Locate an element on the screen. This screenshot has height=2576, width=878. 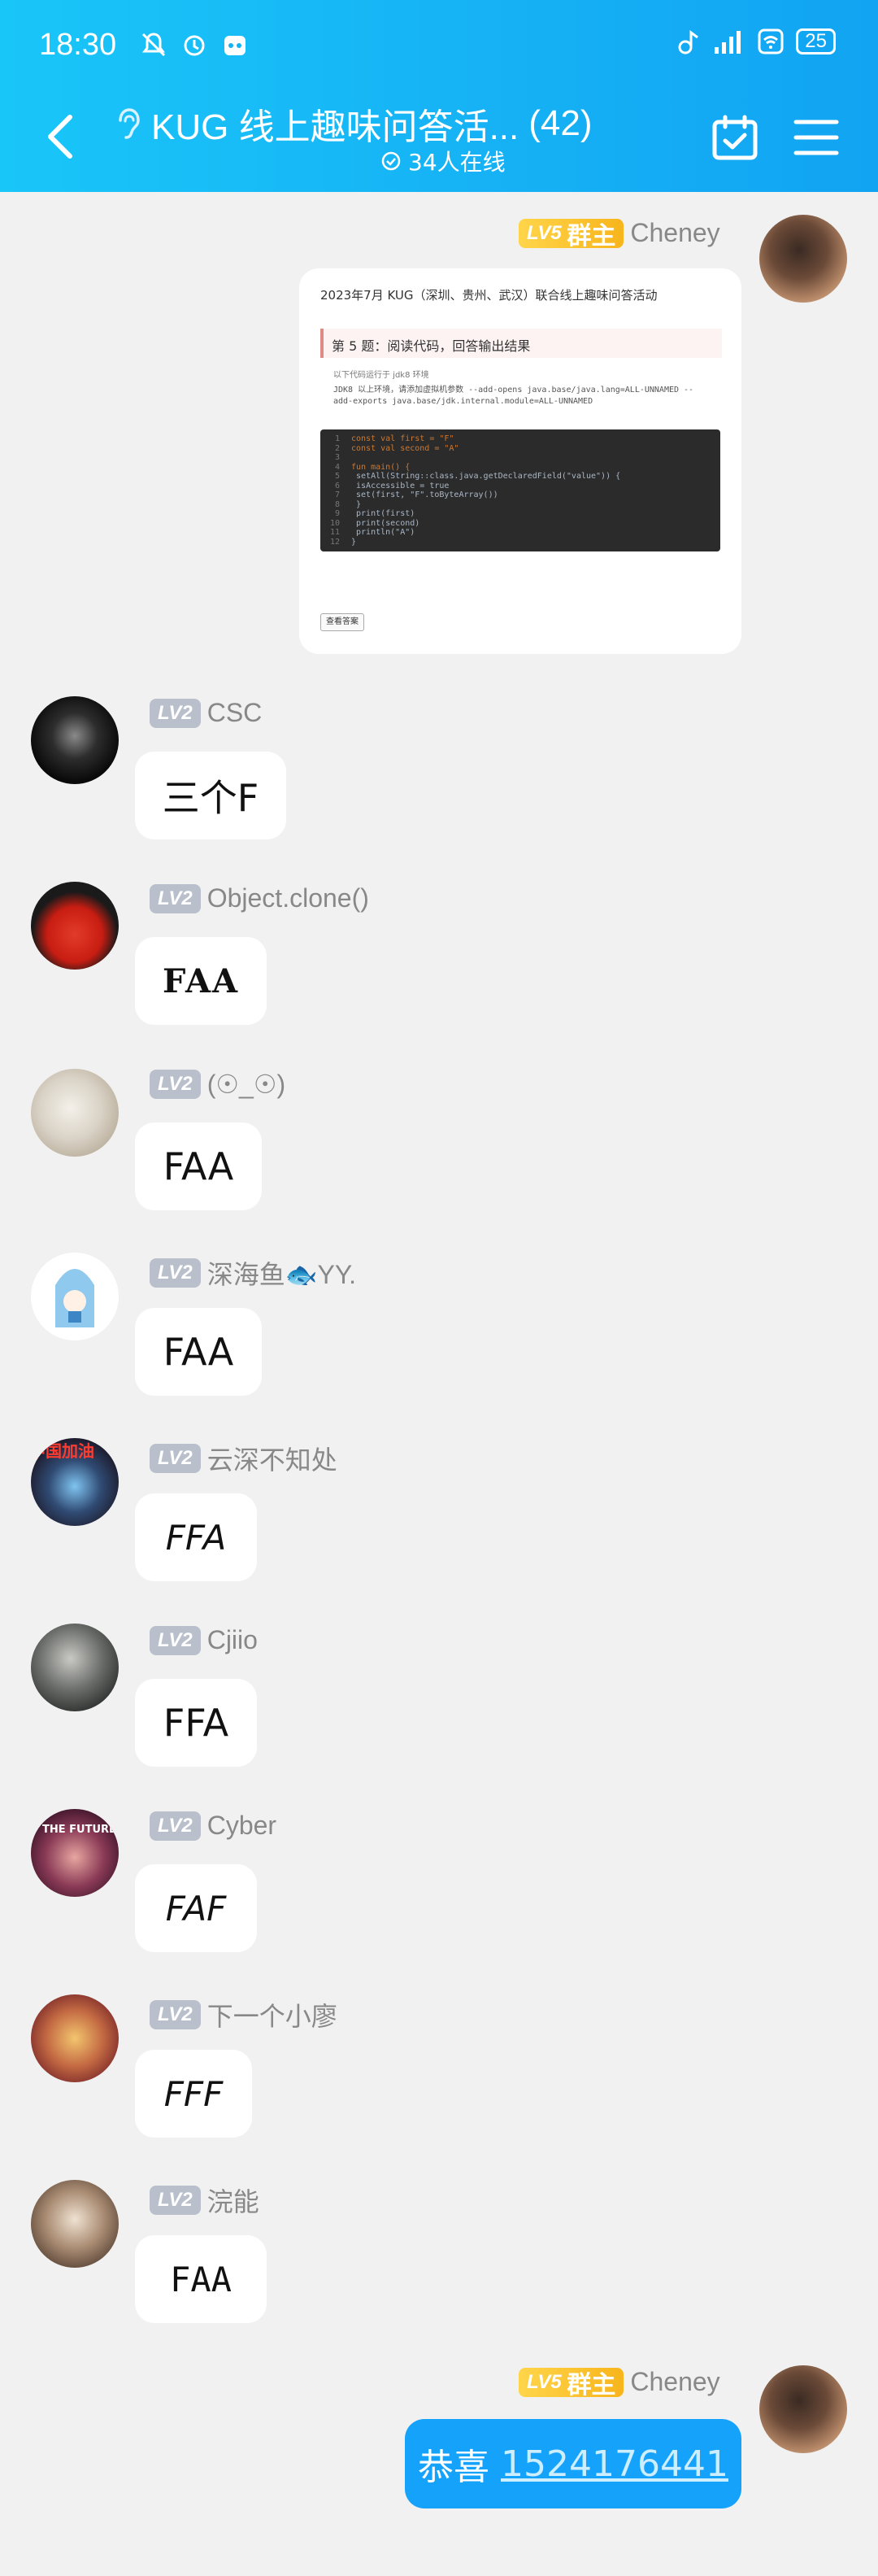
sender-row: LV2 CSC is located at coordinates (206, 713).